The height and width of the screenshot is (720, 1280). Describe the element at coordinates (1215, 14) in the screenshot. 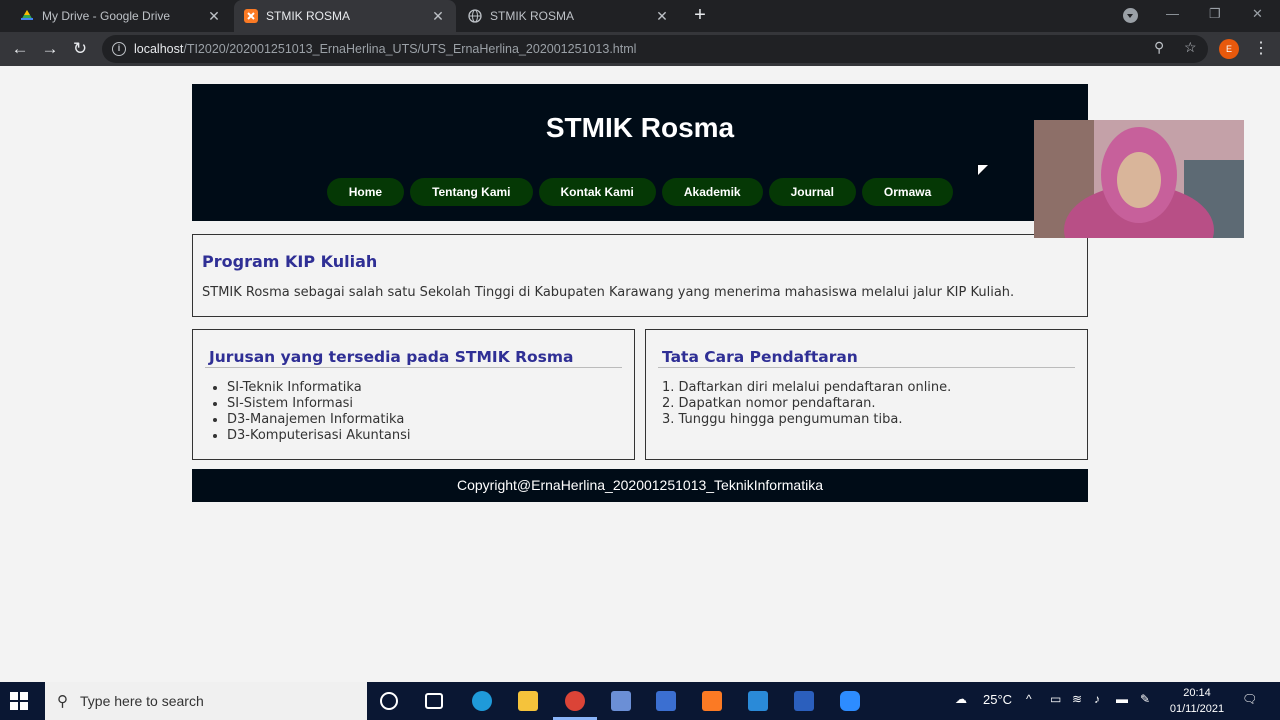

I see `restore-icon: ❐` at that location.